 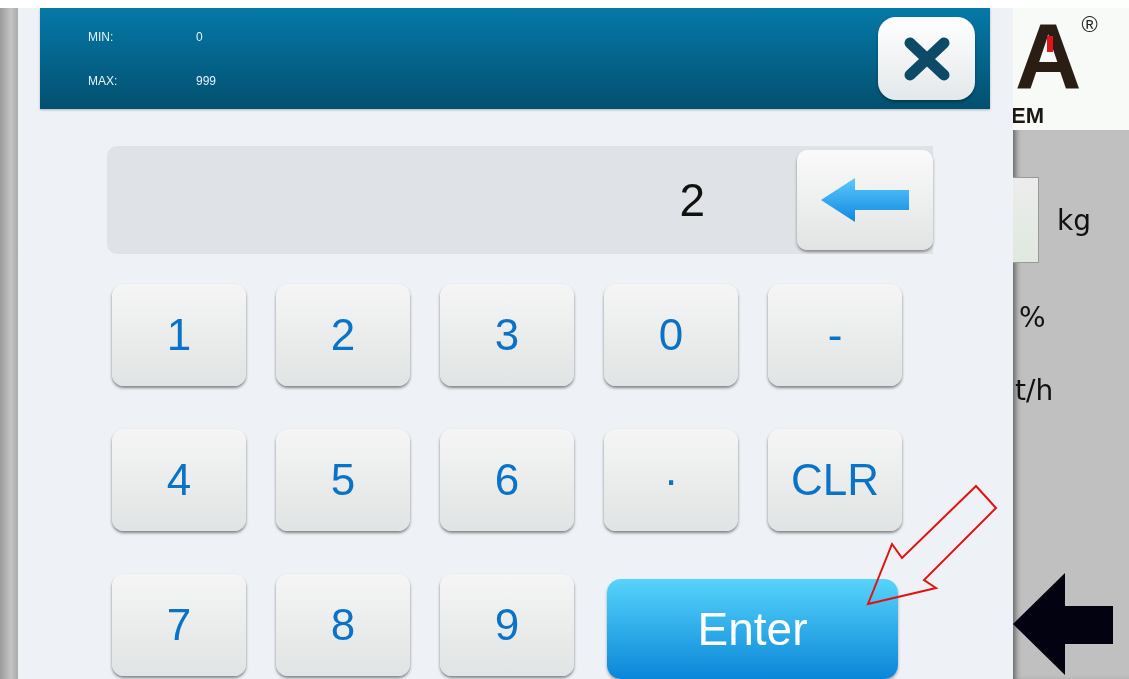 I want to click on keypad-key: 2, so click(x=343, y=335).